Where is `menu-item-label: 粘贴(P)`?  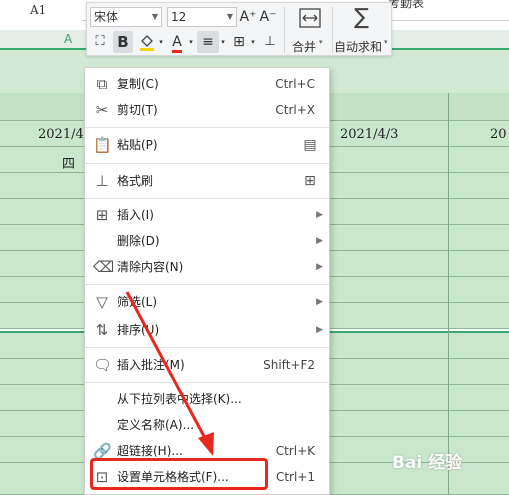
menu-item-label: 粘贴(P) is located at coordinates (137, 145).